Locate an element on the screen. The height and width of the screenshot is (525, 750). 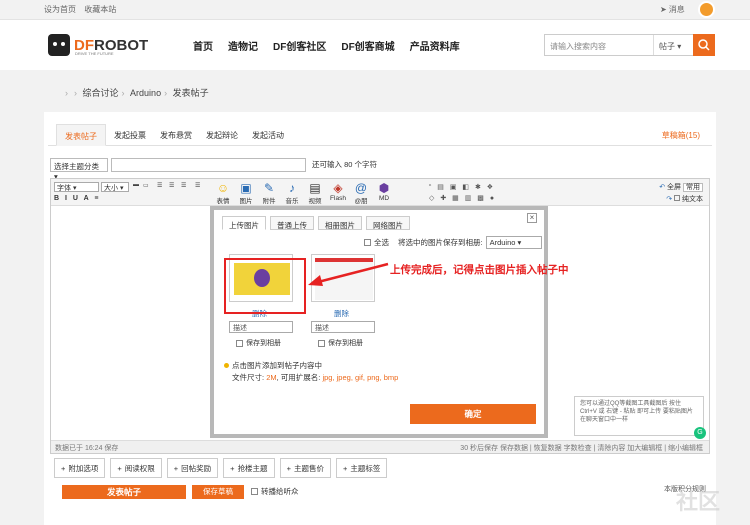
insert-attachment: ✎ 附件 is located at coordinates (269, 193).